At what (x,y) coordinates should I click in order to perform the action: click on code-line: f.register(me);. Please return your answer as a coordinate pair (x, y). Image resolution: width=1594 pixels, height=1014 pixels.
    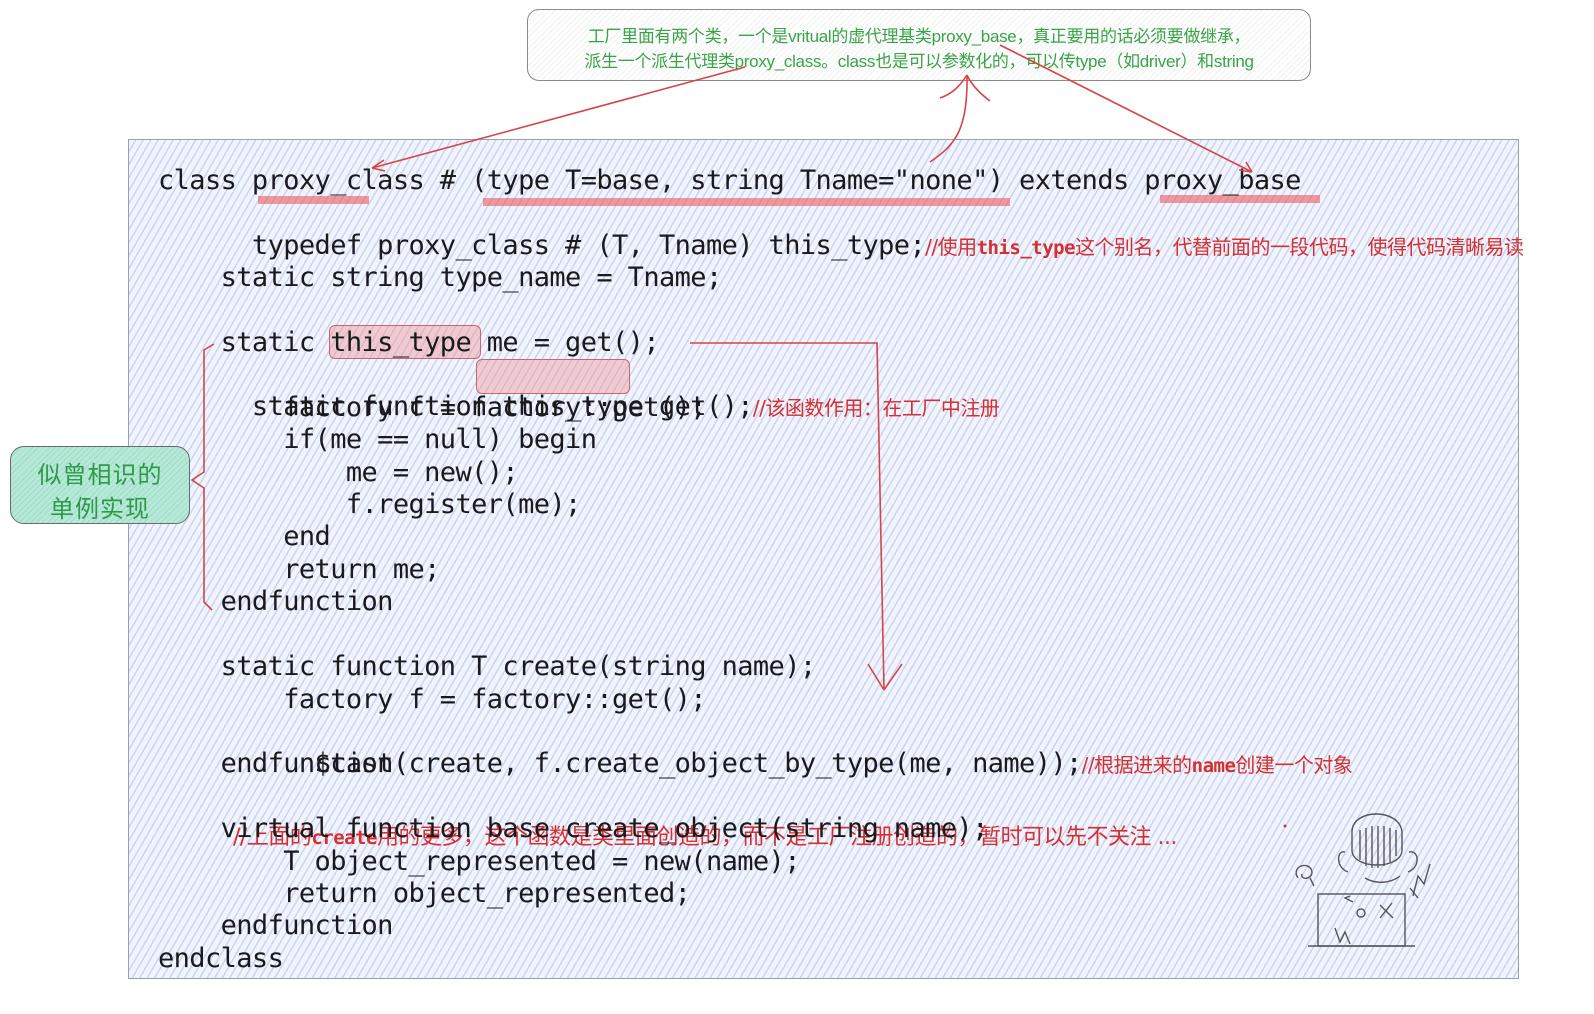
    Looking at the image, I should click on (369, 504).